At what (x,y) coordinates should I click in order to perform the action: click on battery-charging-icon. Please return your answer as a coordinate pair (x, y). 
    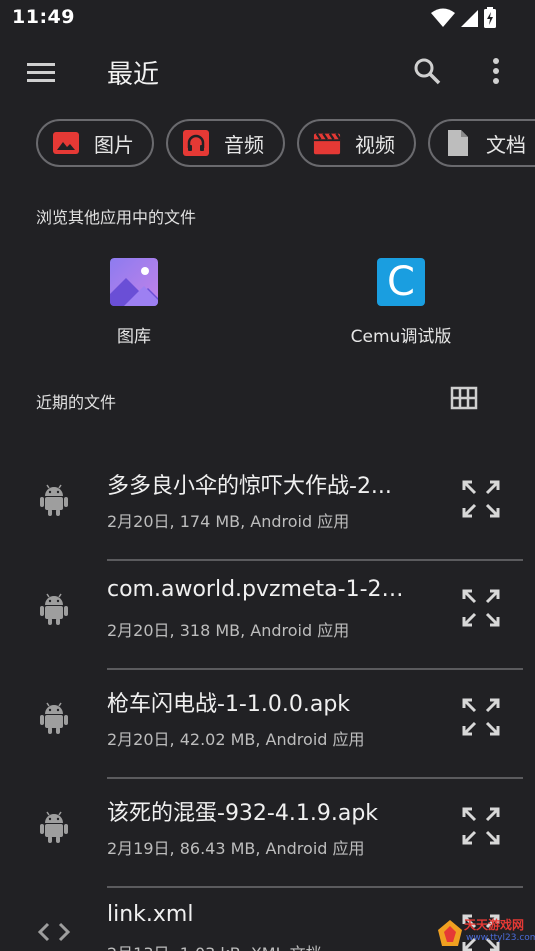
    Looking at the image, I should click on (490, 17).